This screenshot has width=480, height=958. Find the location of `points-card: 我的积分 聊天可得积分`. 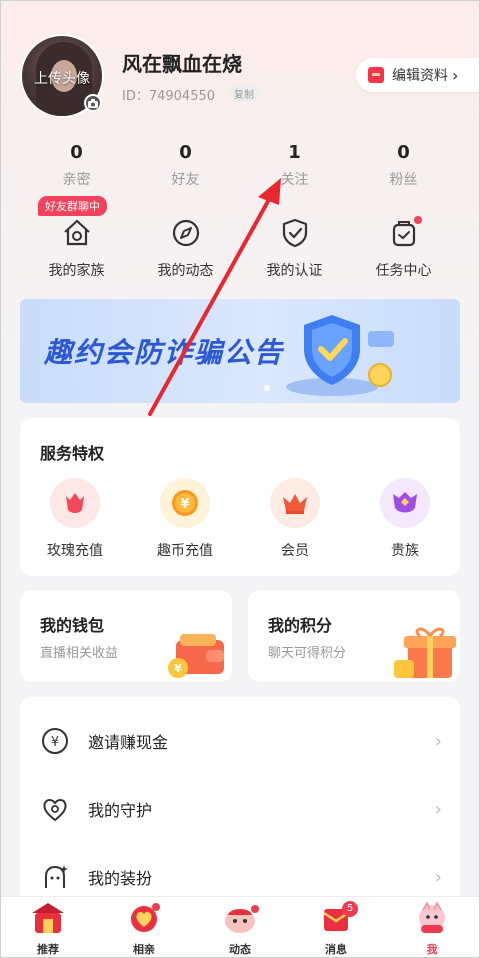

points-card: 我的积分 聊天可得积分 is located at coordinates (354, 636).